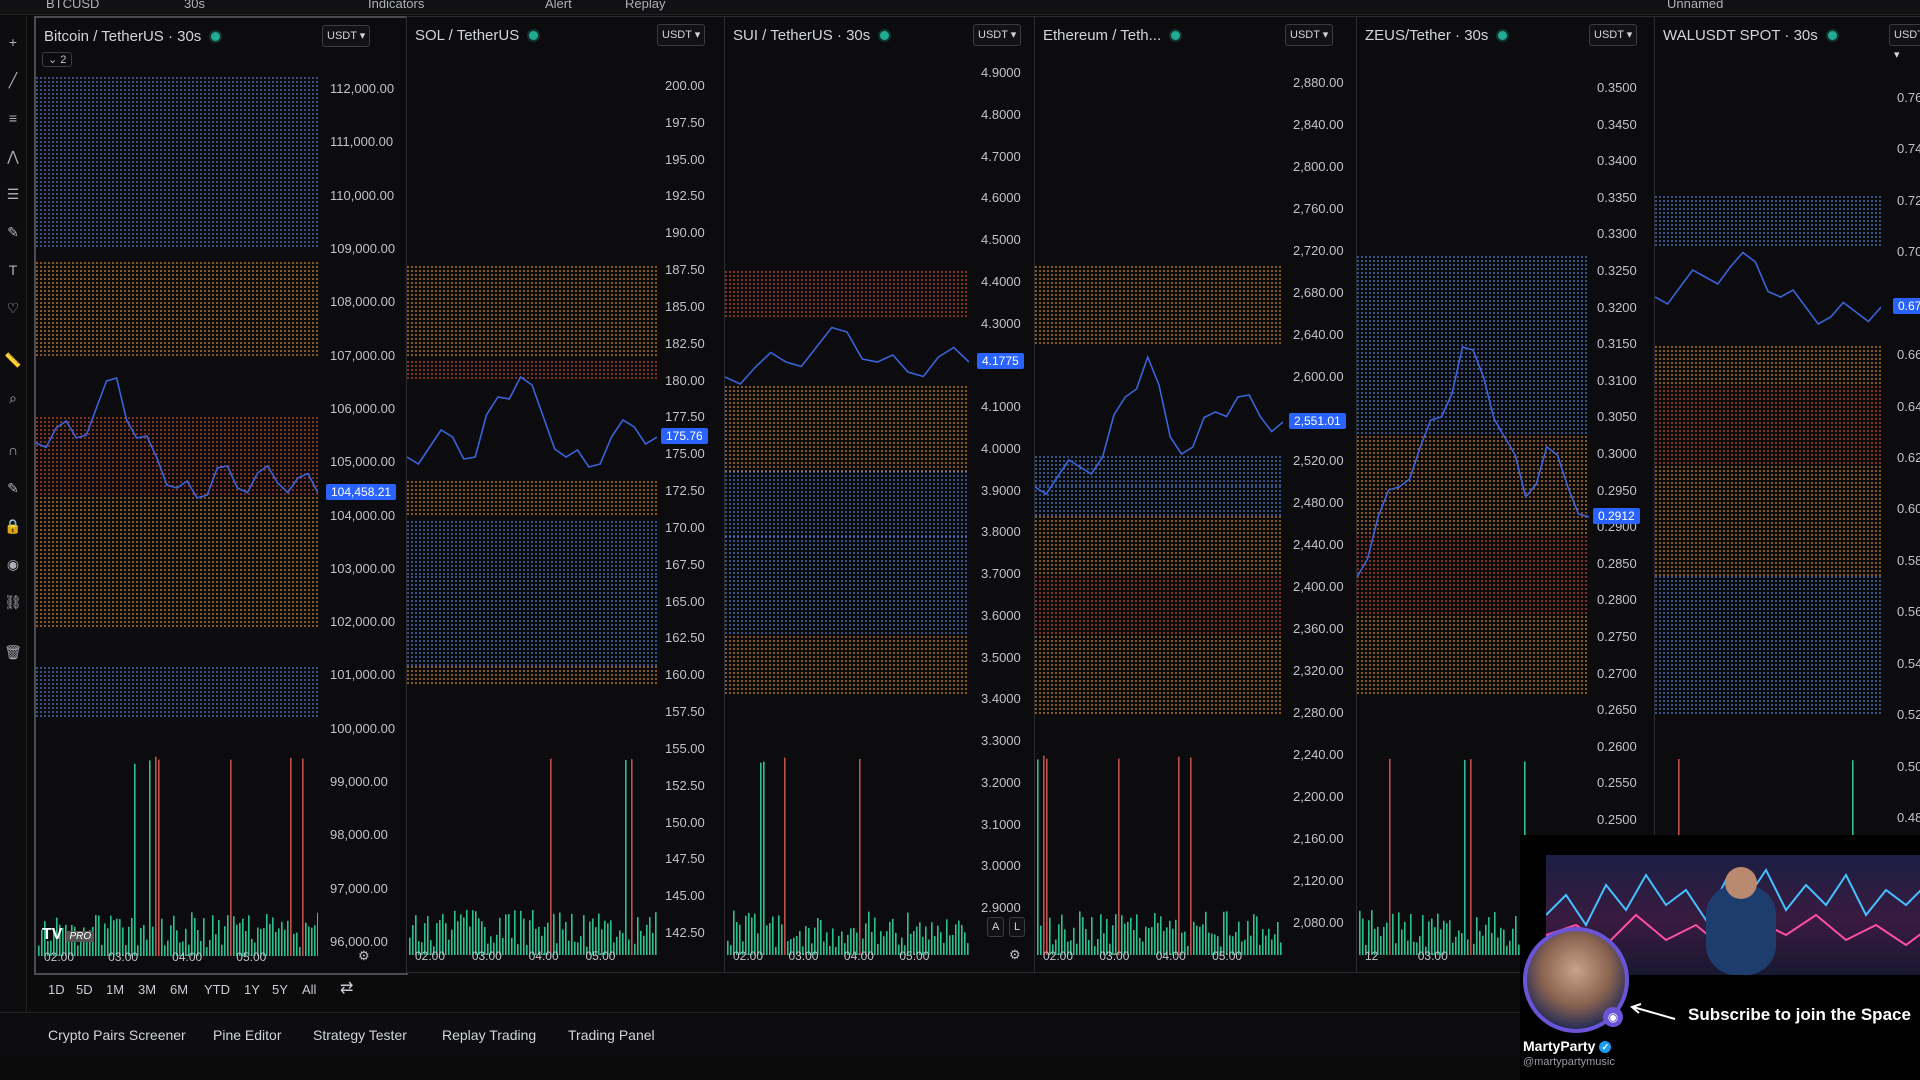 The height and width of the screenshot is (1080, 1920). I want to click on price-axis-label: 0.2500, so click(1617, 819).